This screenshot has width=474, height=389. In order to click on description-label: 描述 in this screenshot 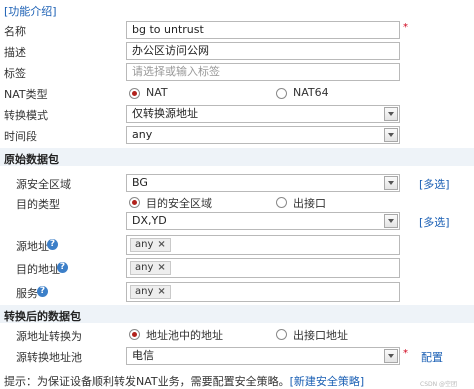, I will do `click(15, 52)`.